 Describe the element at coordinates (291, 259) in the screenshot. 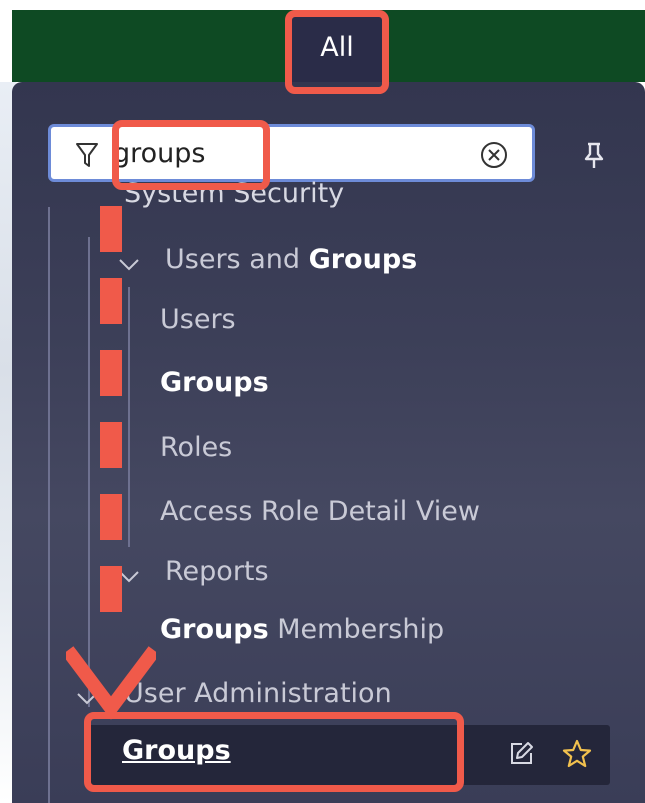

I see `submenu-users-and-groups: Users and Groups` at that location.